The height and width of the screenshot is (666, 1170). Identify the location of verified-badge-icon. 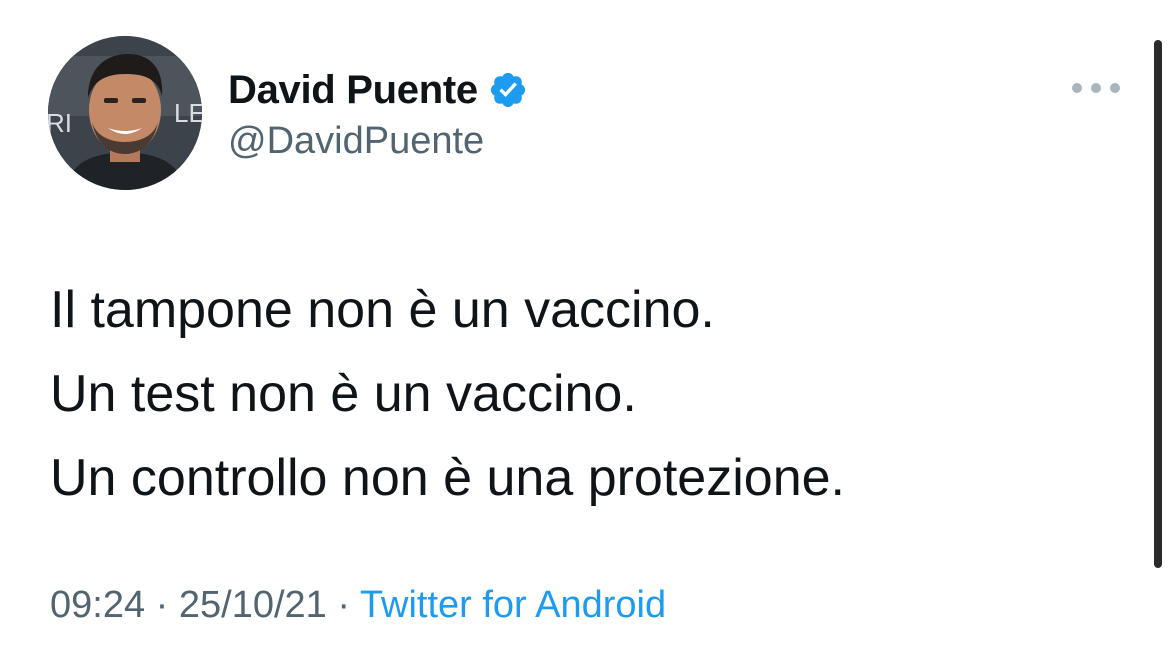
(508, 90).